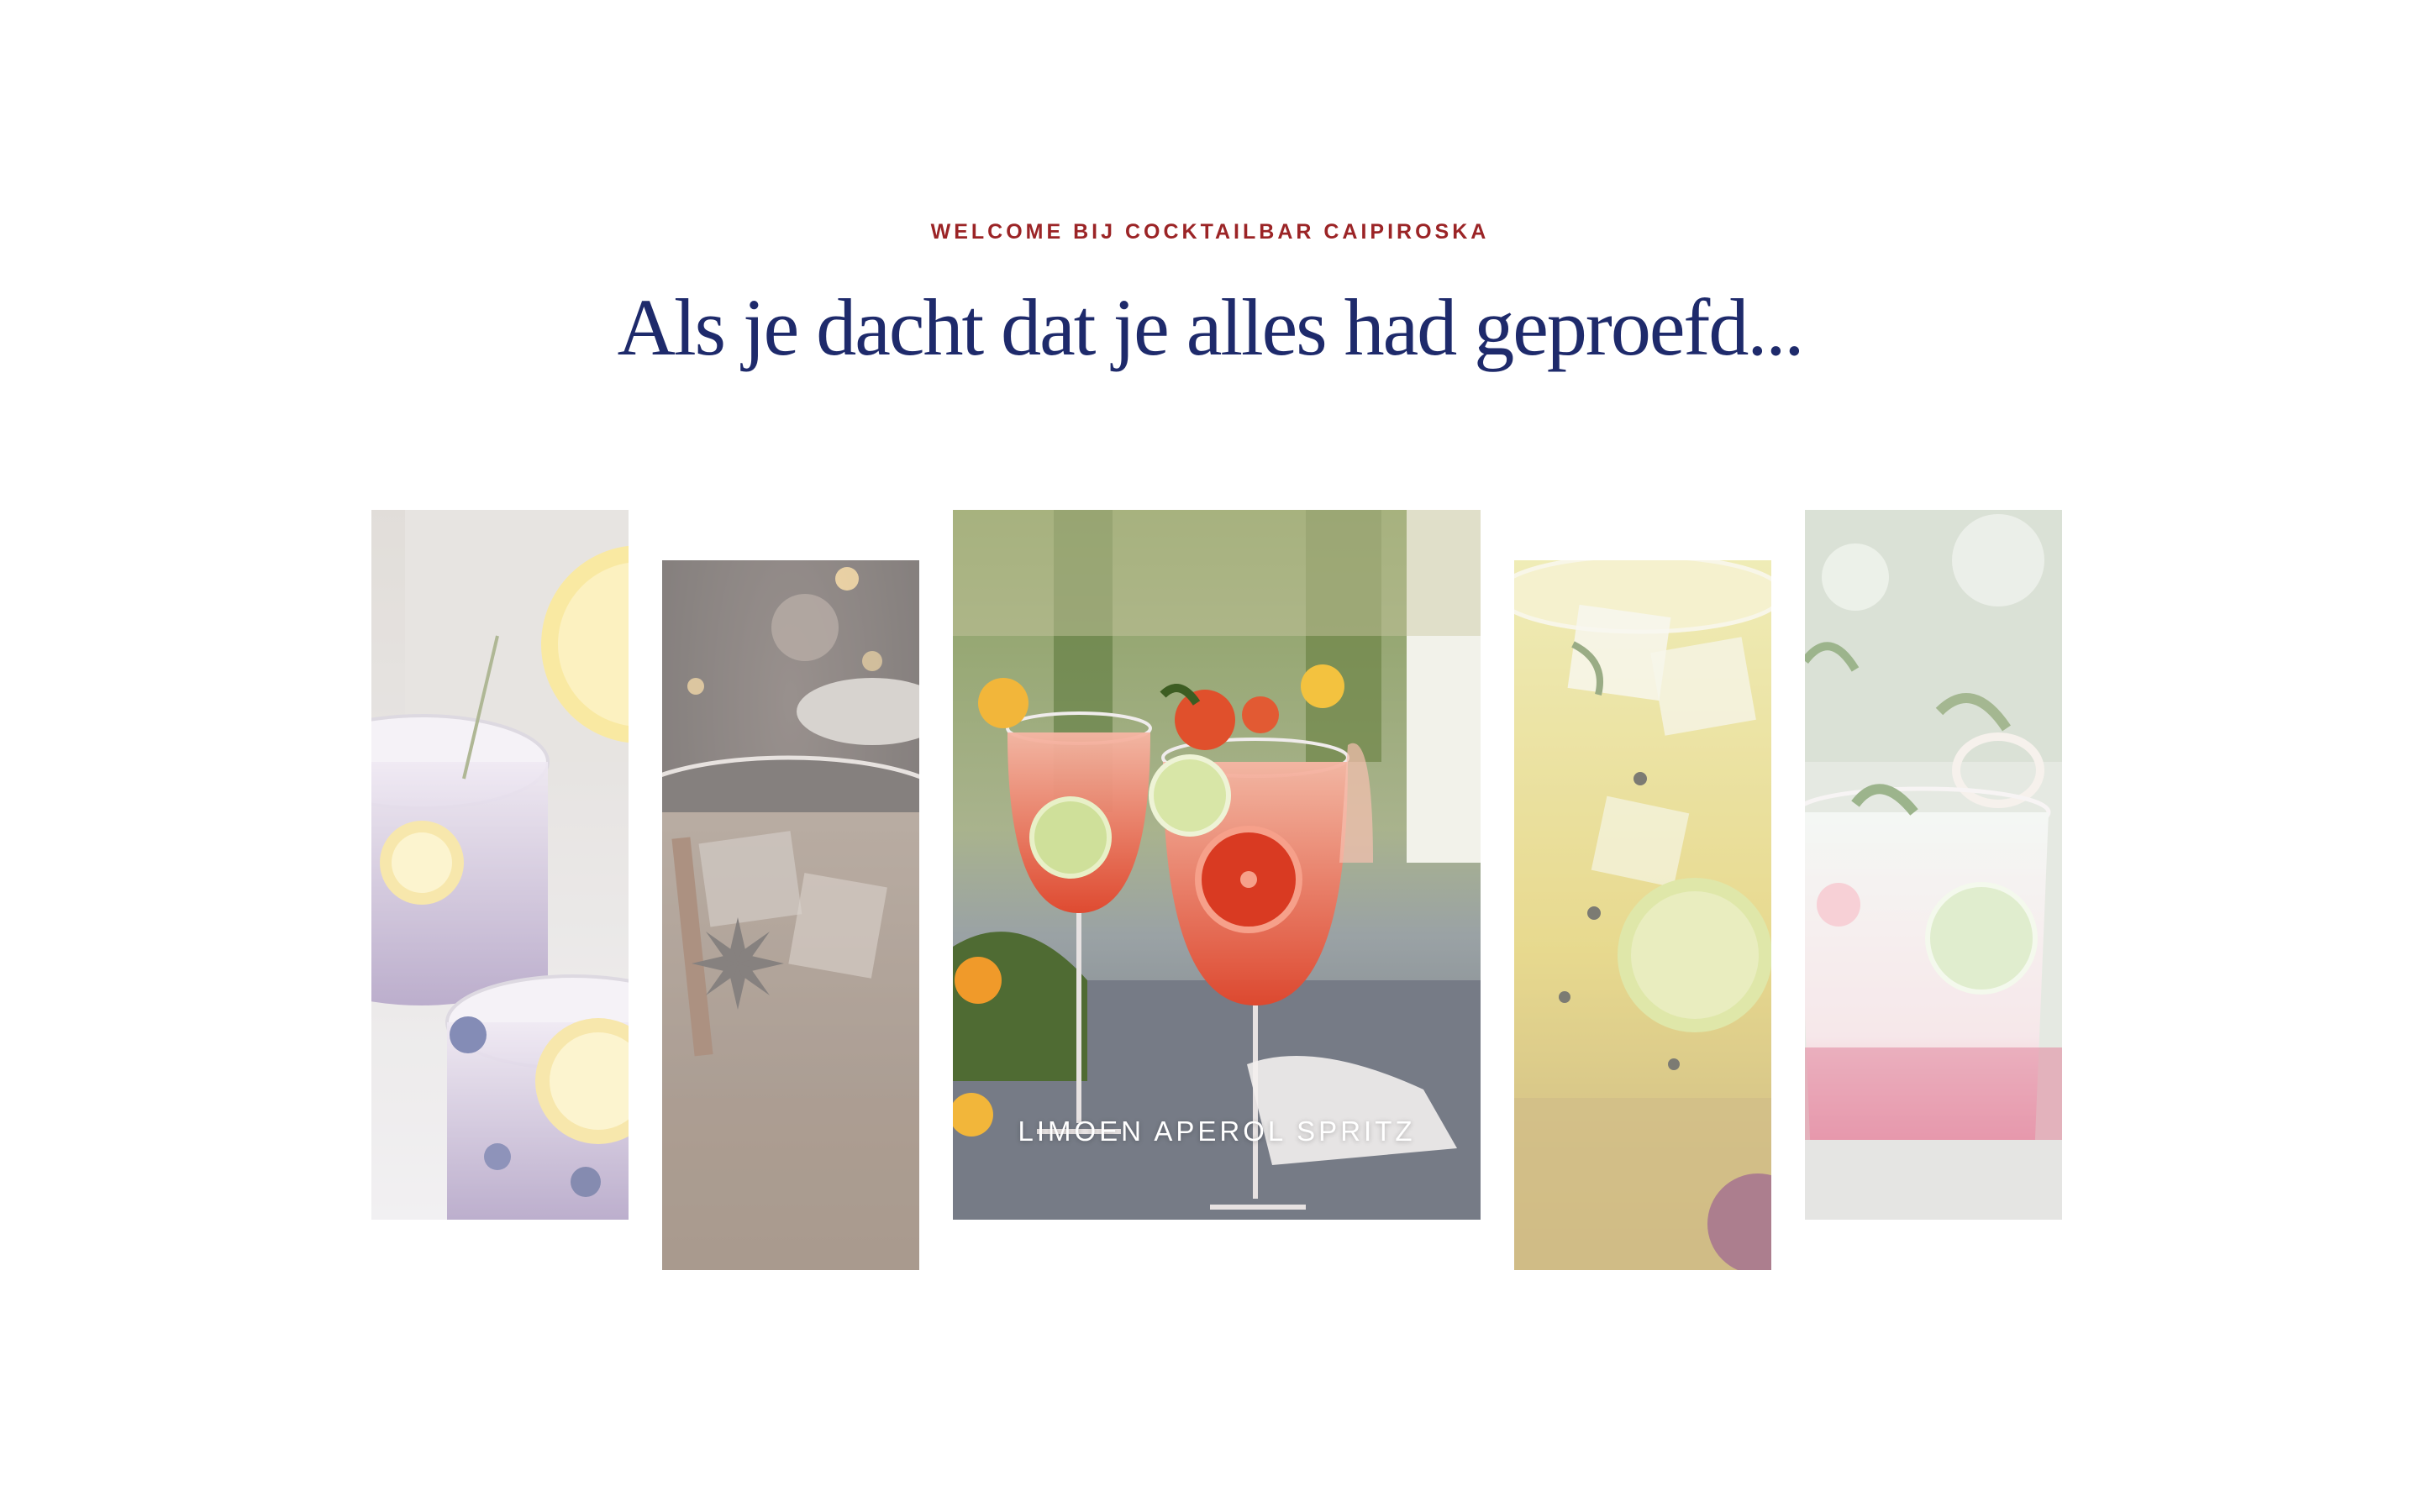 Image resolution: width=2420 pixels, height=1512 pixels. What do you see at coordinates (1217, 865) in the screenshot?
I see `gallery-item-limoen-aperol-spritz: LIMOEN APEROL SPRITZ` at bounding box center [1217, 865].